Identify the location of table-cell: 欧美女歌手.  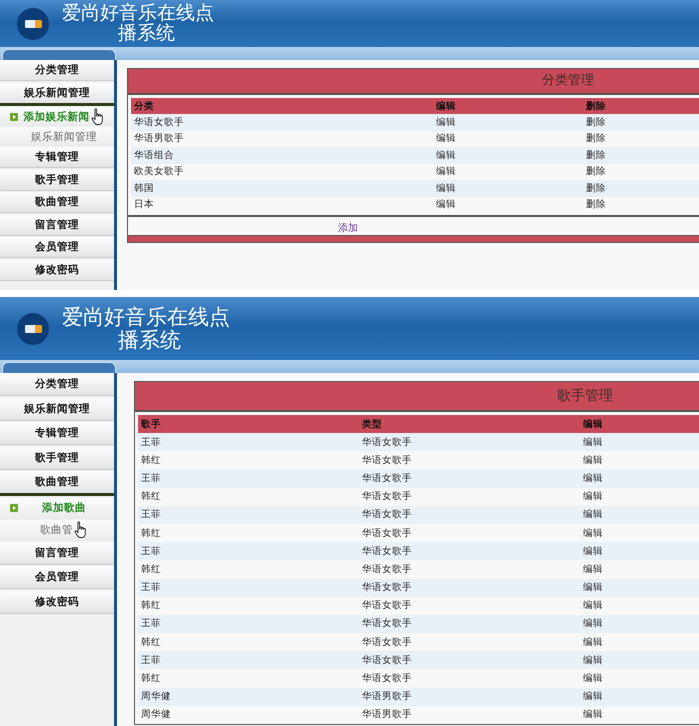
(282, 172).